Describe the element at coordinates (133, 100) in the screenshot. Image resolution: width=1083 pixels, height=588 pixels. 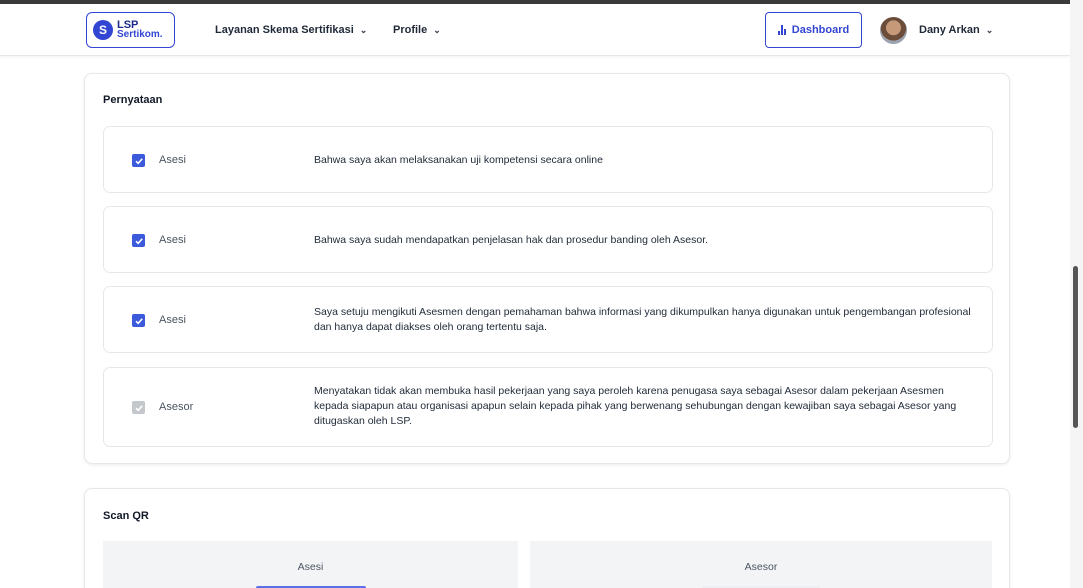
I see `pernyataan-title: Pernyataan` at that location.